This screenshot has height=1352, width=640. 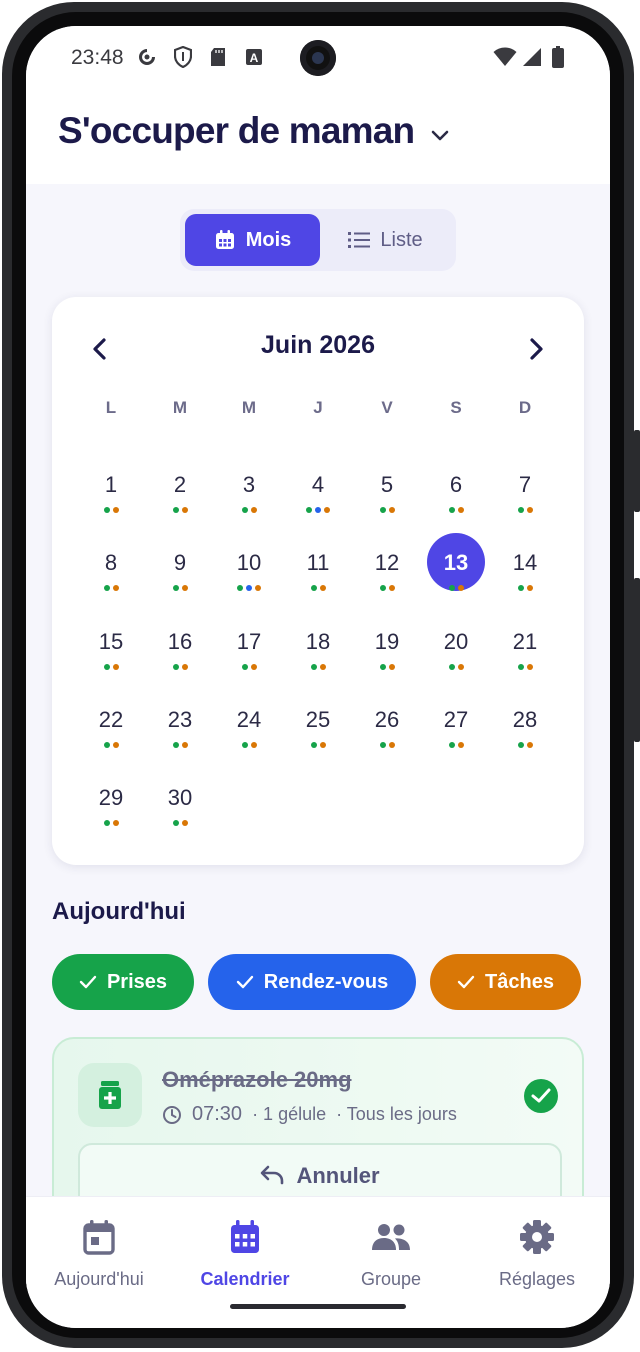 What do you see at coordinates (387, 740) in the screenshot?
I see `calendar-day: 26` at bounding box center [387, 740].